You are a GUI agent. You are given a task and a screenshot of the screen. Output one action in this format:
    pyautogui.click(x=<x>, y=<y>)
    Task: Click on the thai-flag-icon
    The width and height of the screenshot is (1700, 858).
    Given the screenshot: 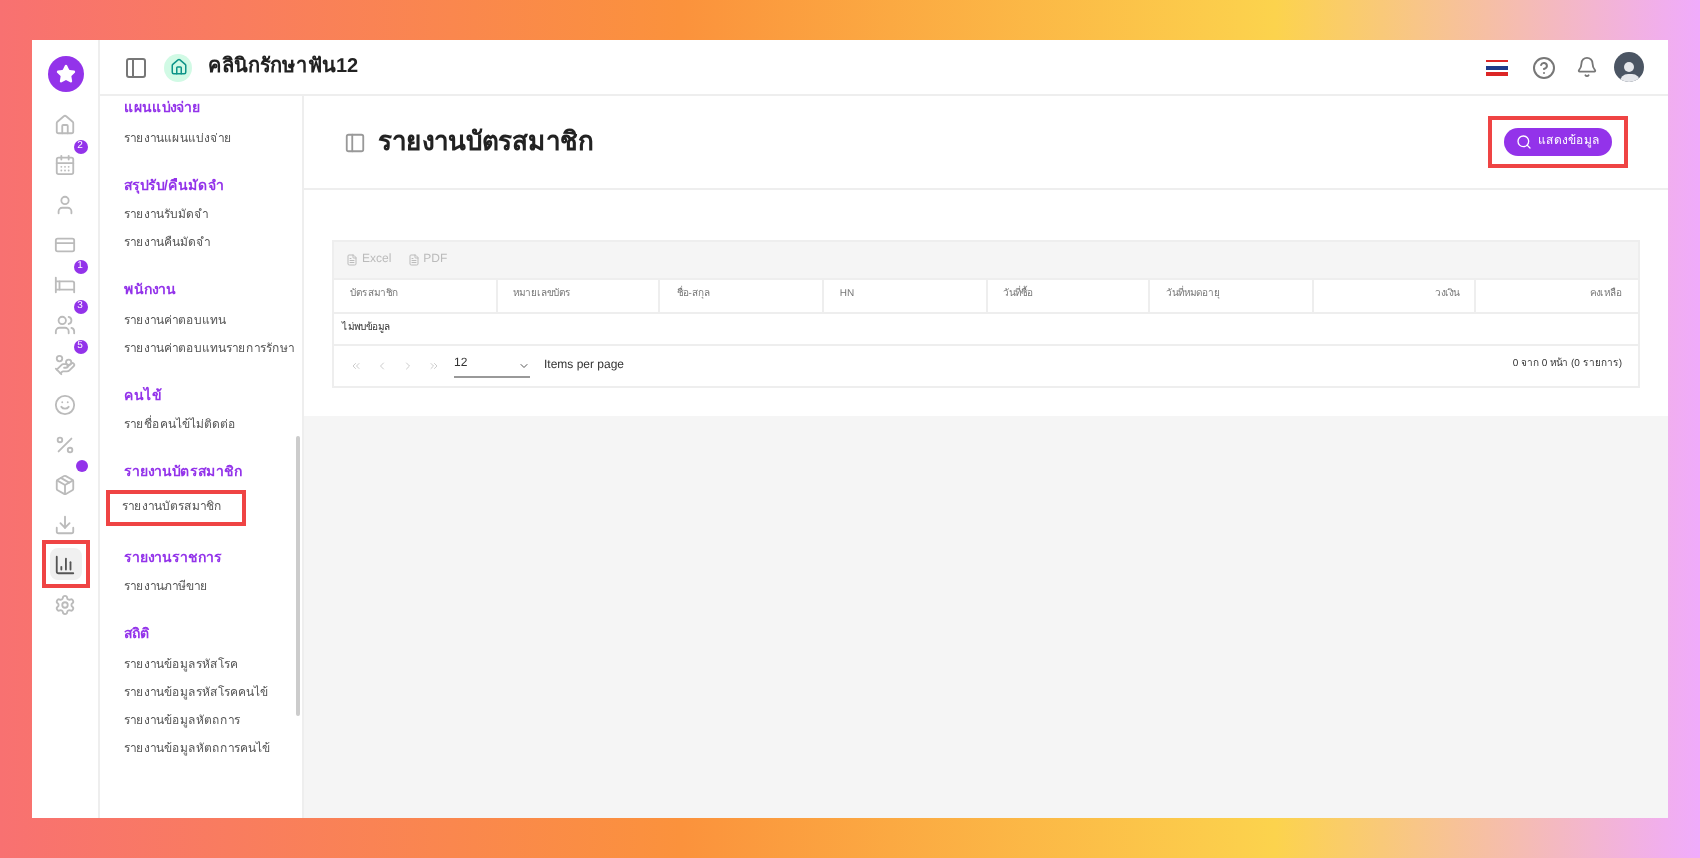 What is the action you would take?
    pyautogui.click(x=1497, y=67)
    